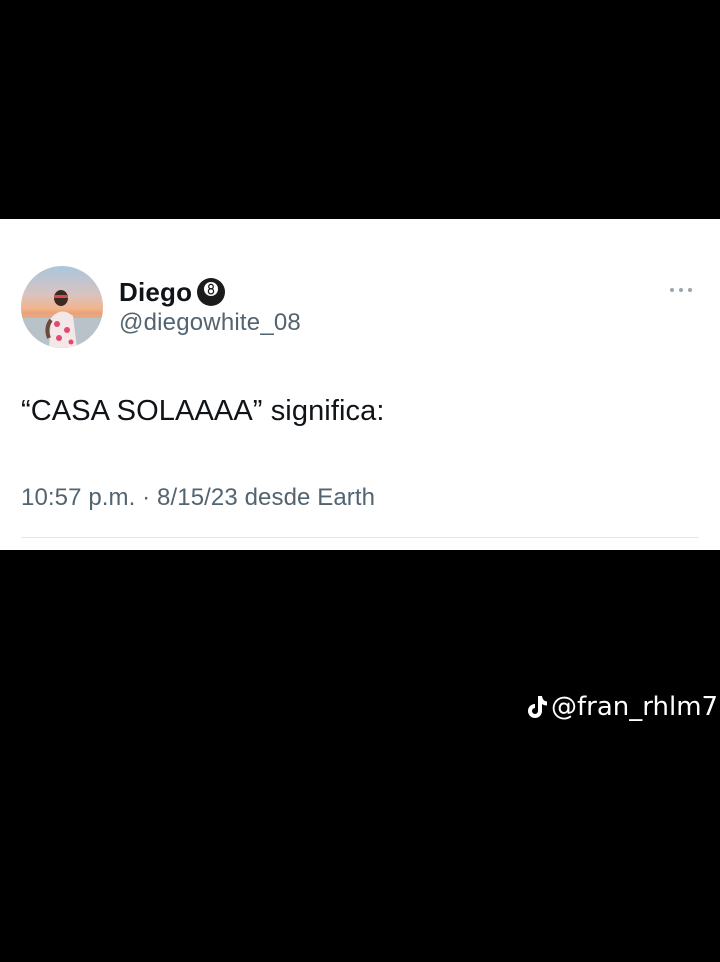  I want to click on name-row: Diego, so click(210, 292).